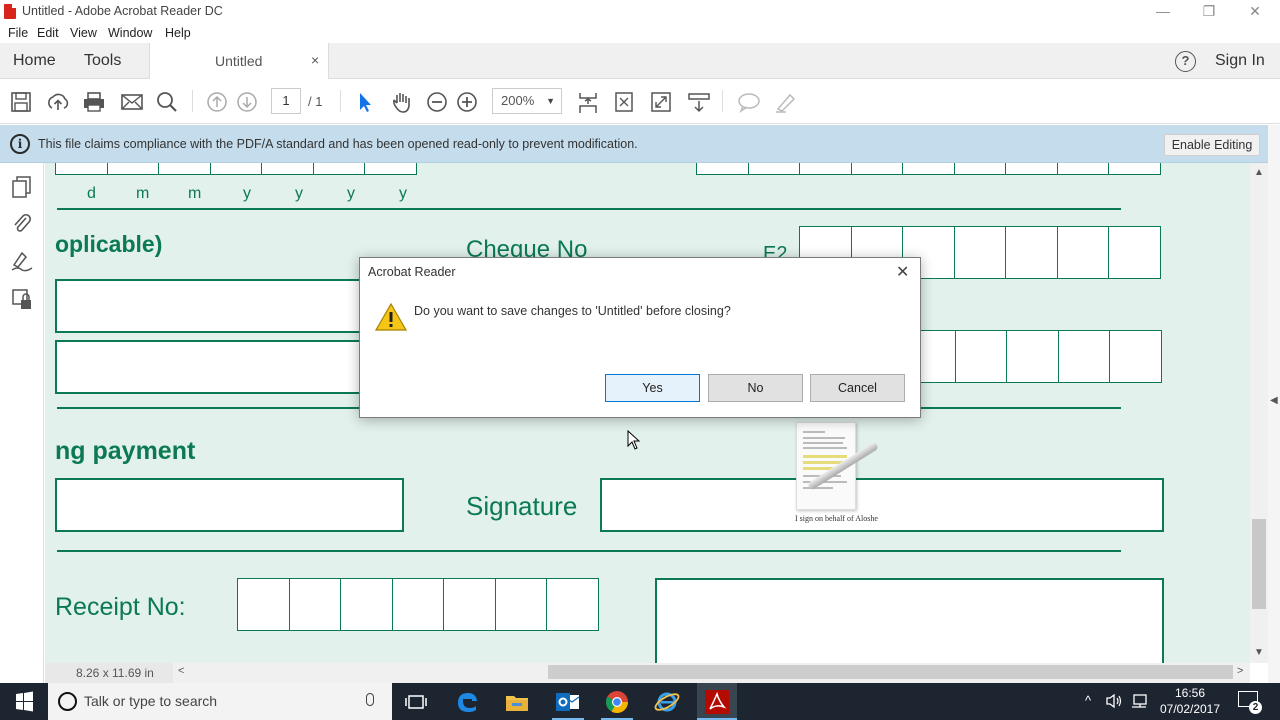 The height and width of the screenshot is (720, 1280). What do you see at coordinates (143, 193) in the screenshot?
I see `date-letter: m` at bounding box center [143, 193].